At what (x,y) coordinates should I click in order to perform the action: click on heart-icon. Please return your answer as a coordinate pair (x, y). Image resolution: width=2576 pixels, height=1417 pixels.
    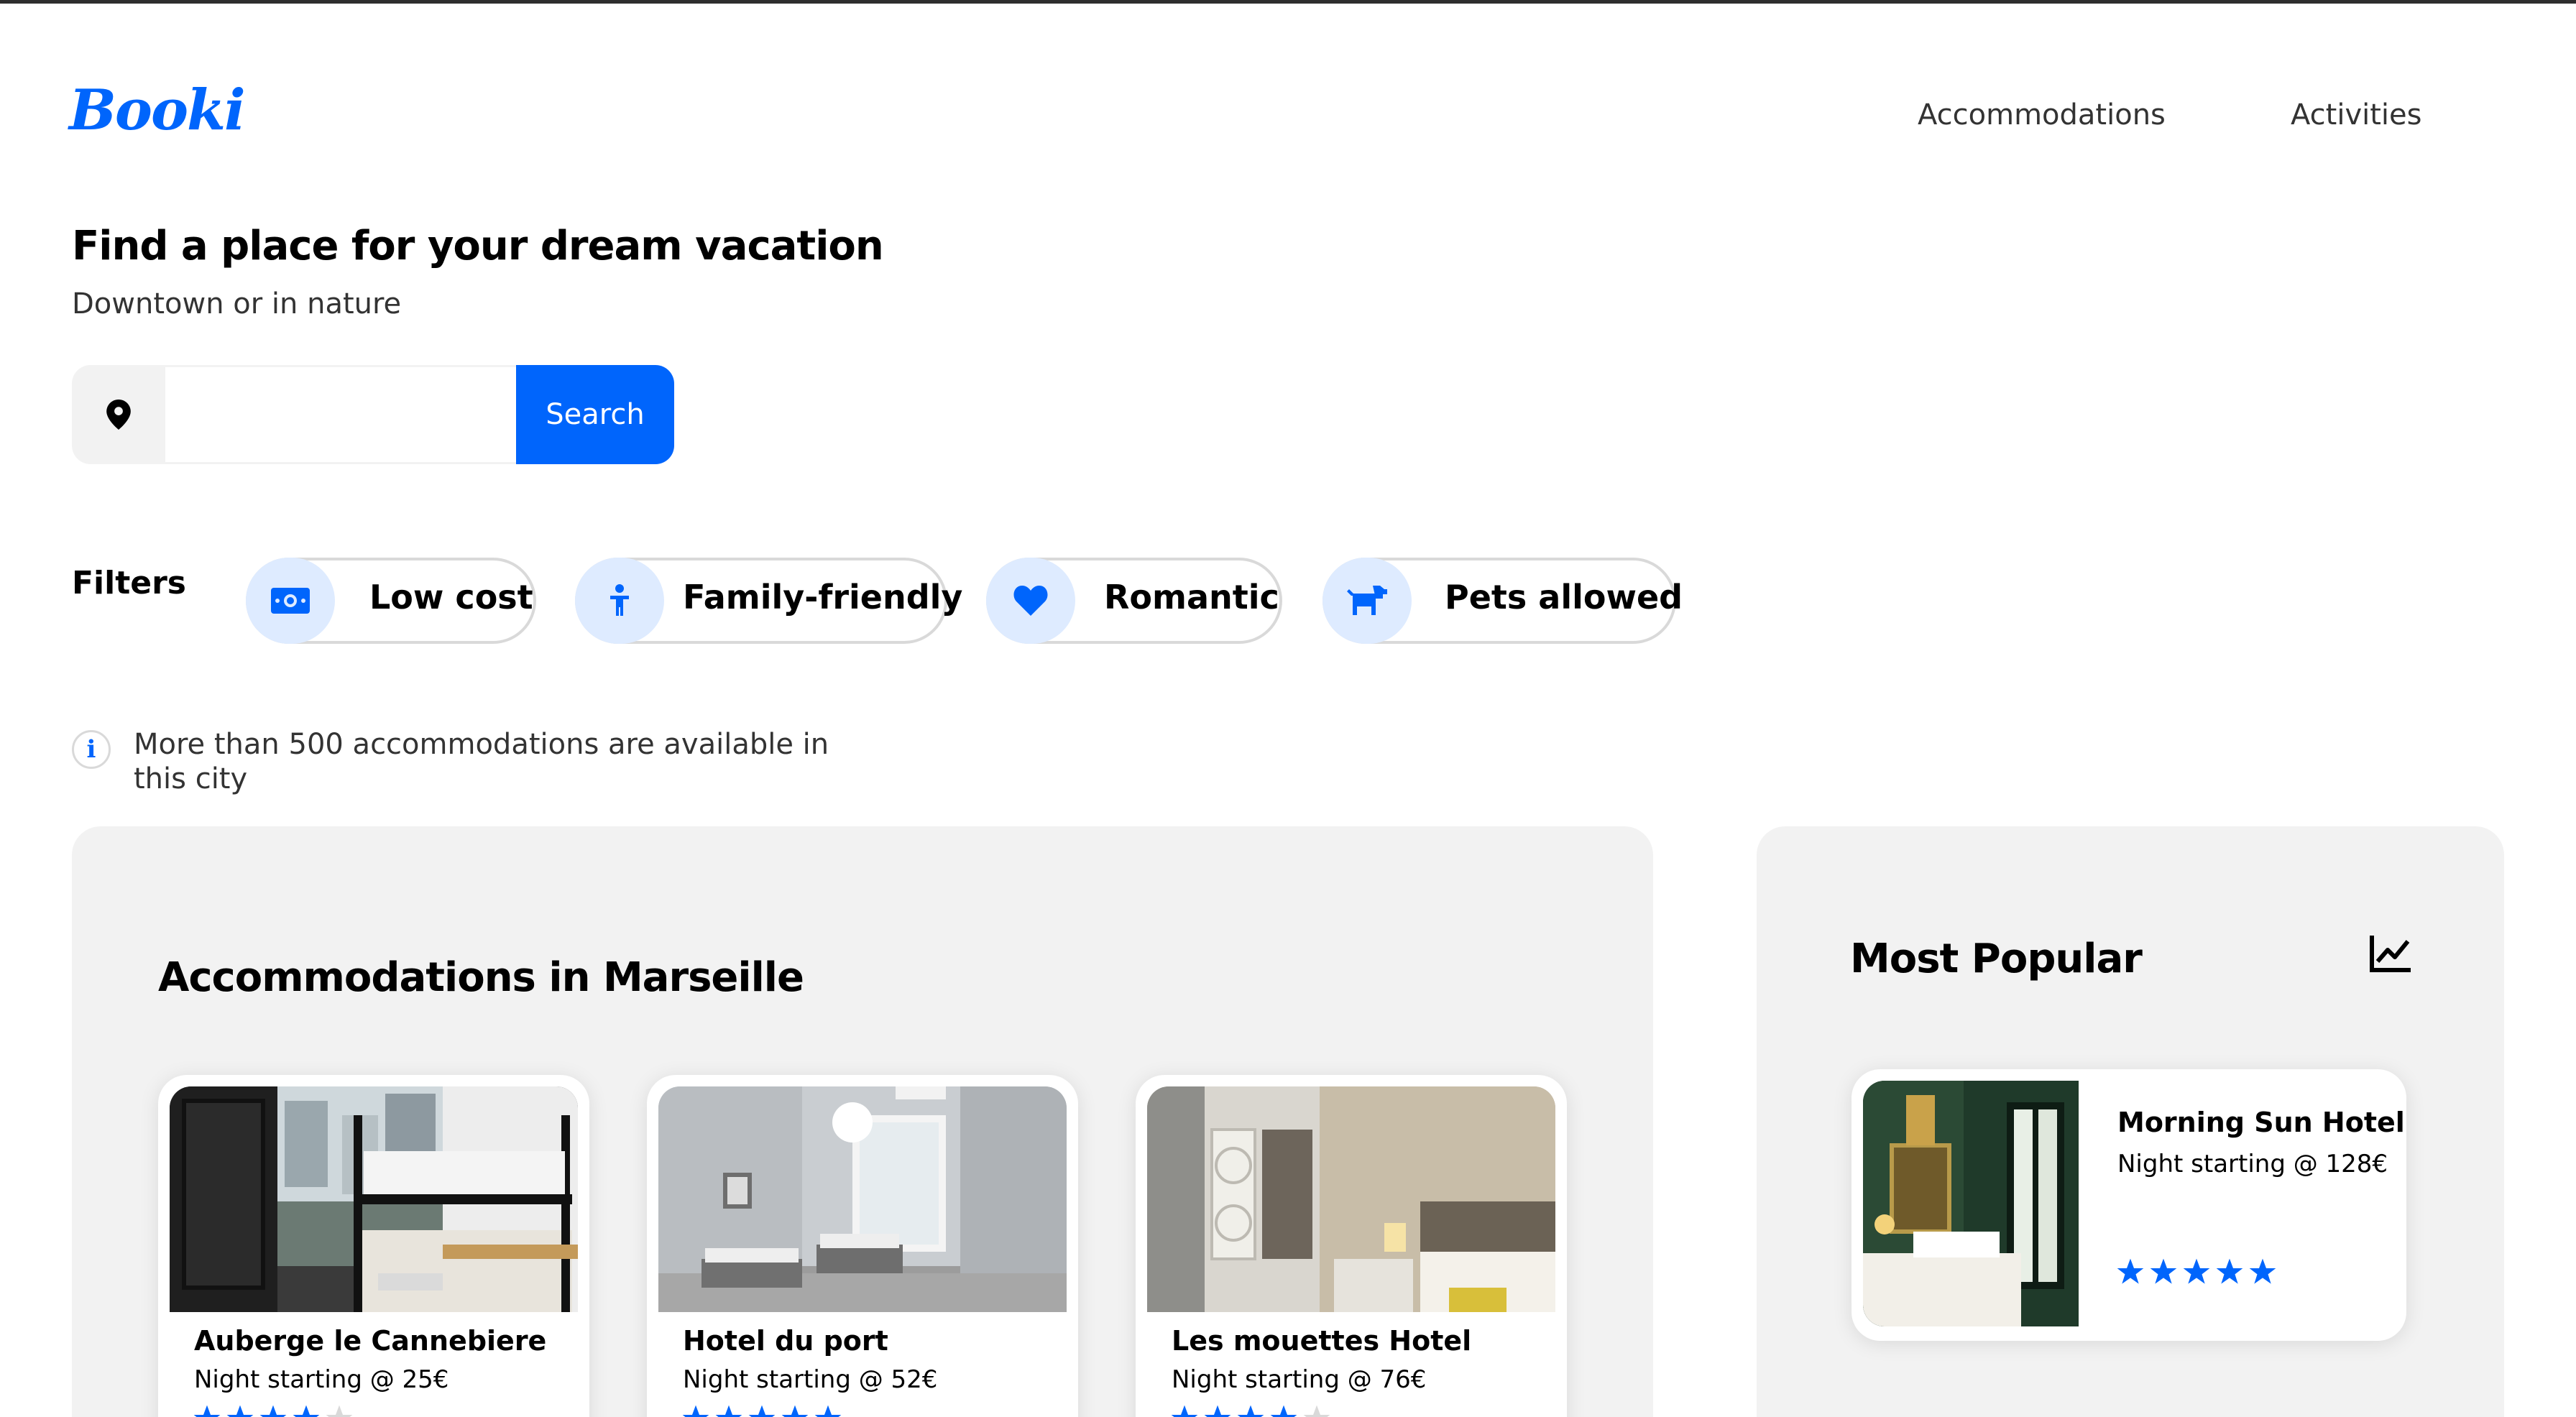
    Looking at the image, I should click on (1030, 601).